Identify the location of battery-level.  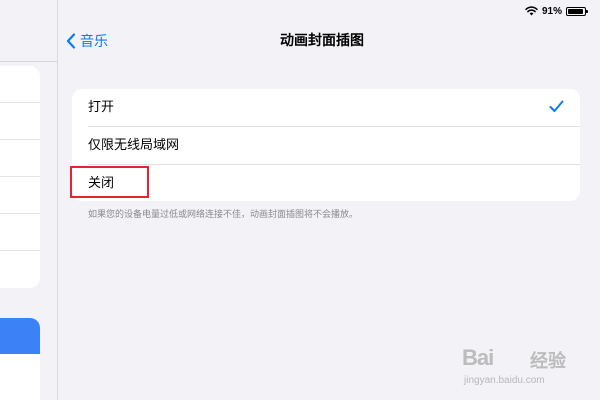
(575, 11).